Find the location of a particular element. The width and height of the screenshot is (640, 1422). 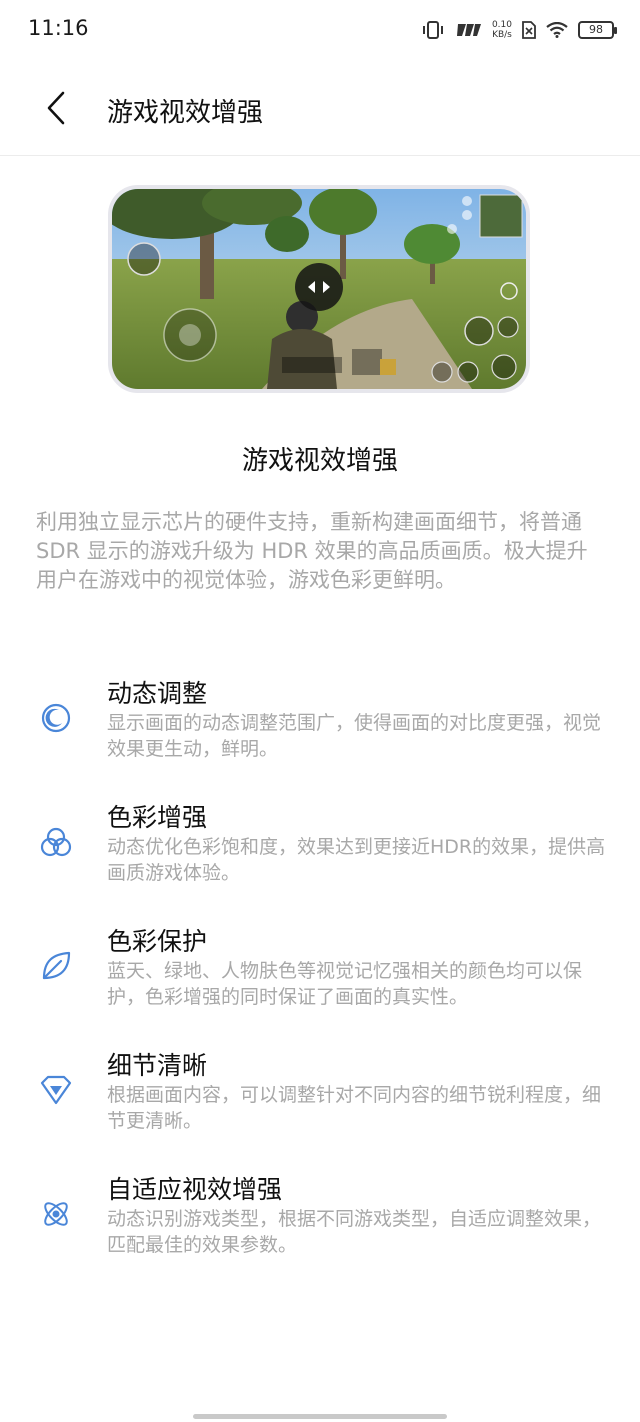

network-speed: 0.10 KB/s is located at coordinates (502, 30).